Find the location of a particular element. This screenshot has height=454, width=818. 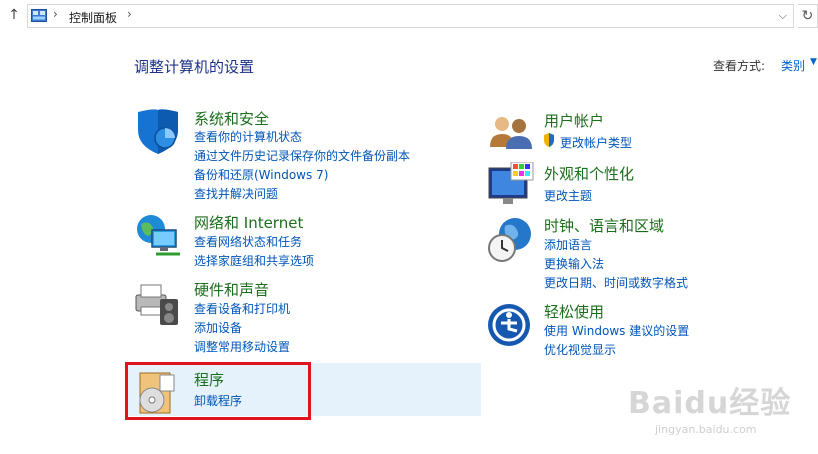

ease-of-access-icon is located at coordinates (509, 325).